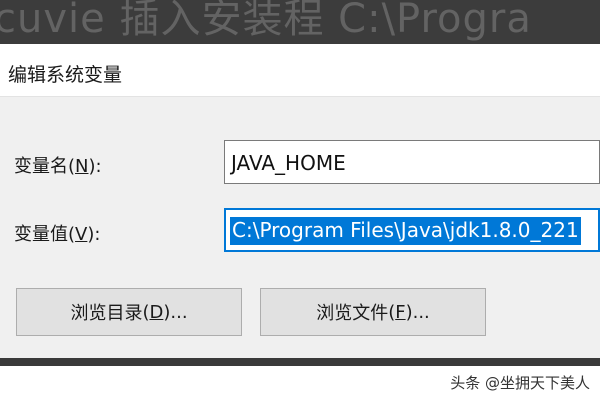 The image size is (600, 400). What do you see at coordinates (300, 383) in the screenshot?
I see `footer: 头条 @坐拥天下美人` at bounding box center [300, 383].